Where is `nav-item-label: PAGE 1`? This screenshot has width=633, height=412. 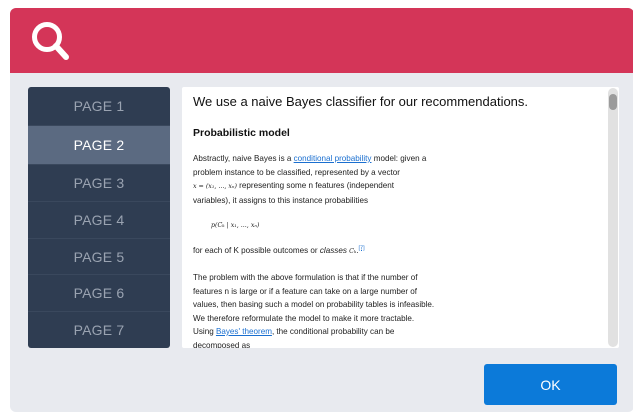 nav-item-label: PAGE 1 is located at coordinates (99, 106).